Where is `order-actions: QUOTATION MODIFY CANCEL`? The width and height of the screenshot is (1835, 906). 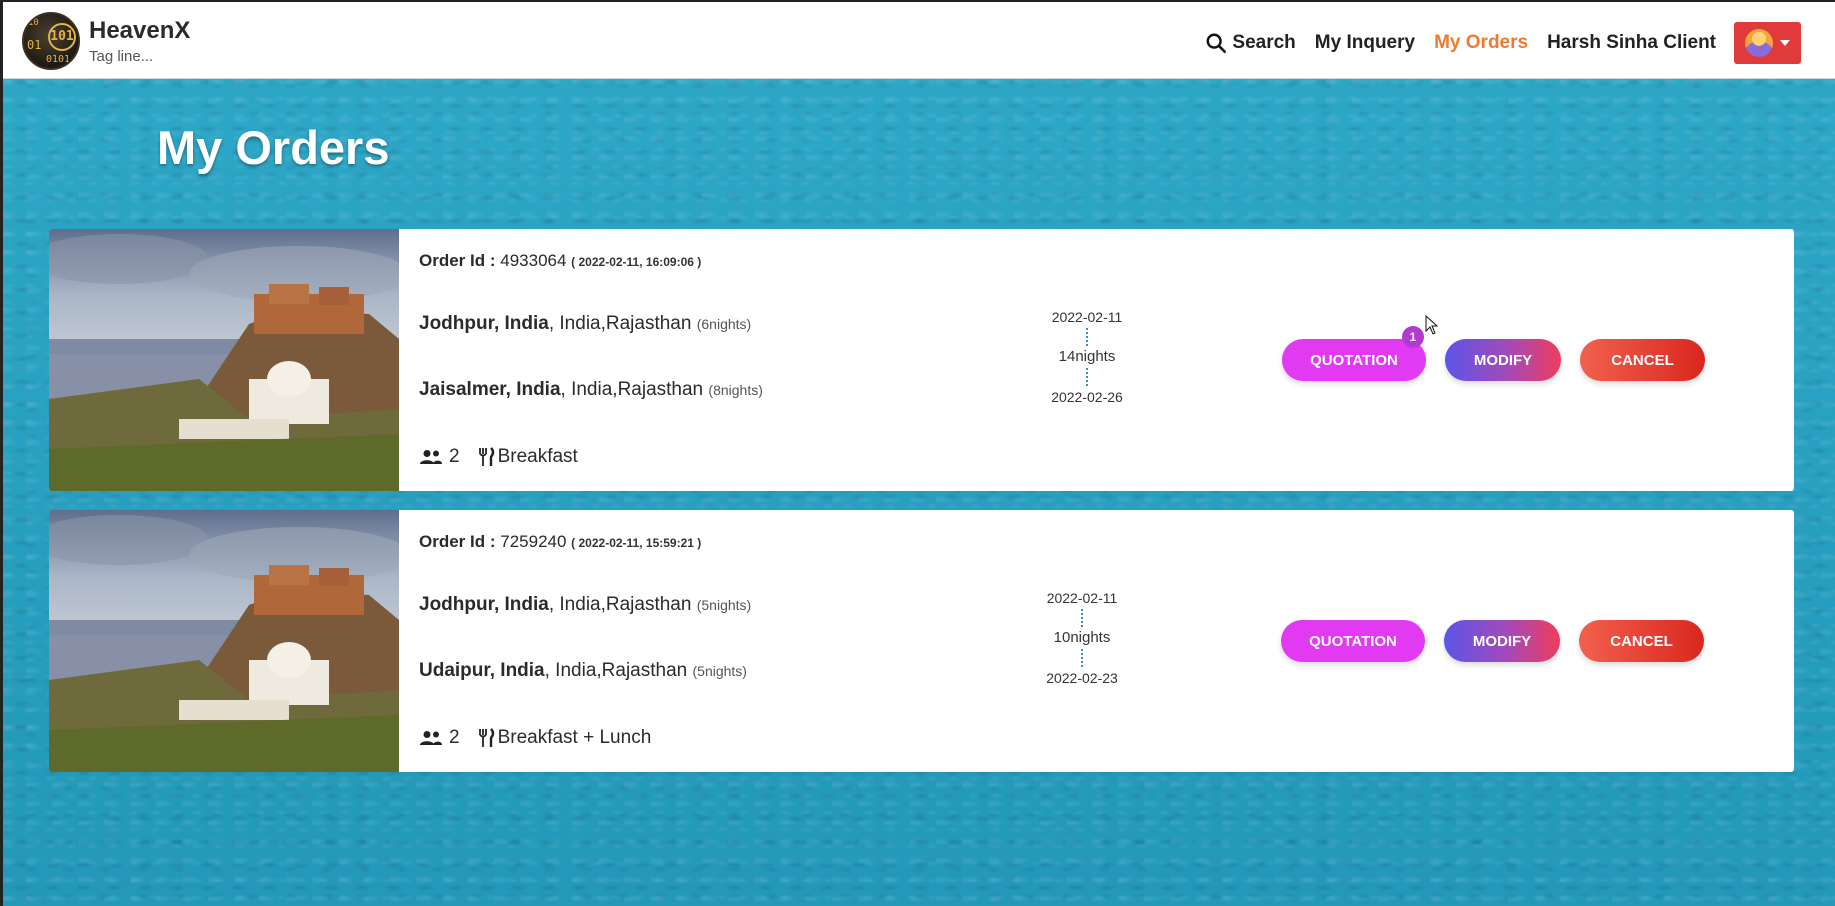
order-actions: QUOTATION MODIFY CANCEL is located at coordinates (1492, 641).